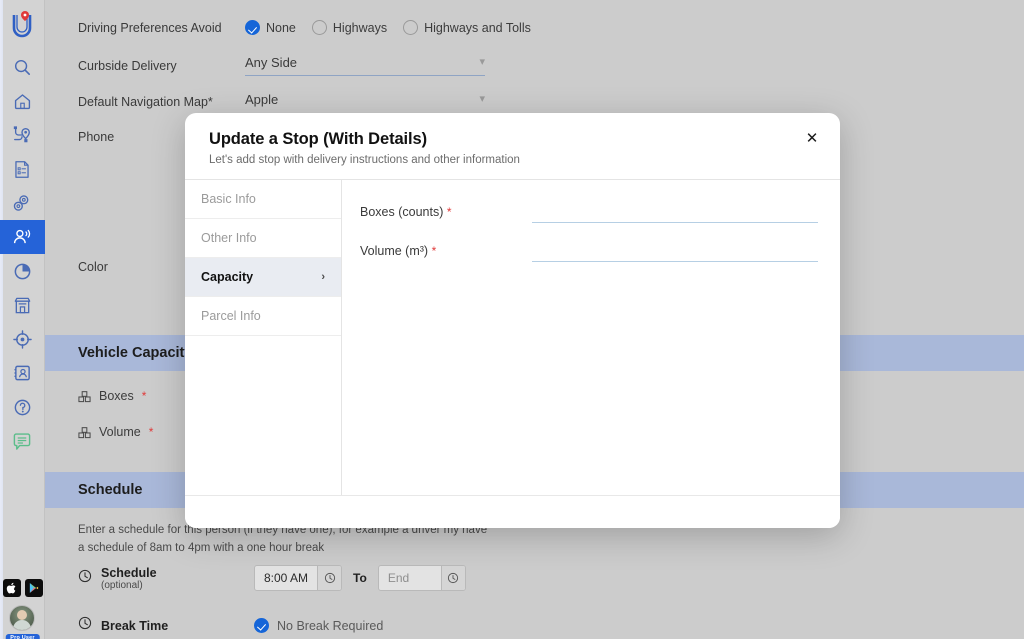 The height and width of the screenshot is (639, 1024). What do you see at coordinates (229, 238) in the screenshot?
I see `tab-label: Other Info` at bounding box center [229, 238].